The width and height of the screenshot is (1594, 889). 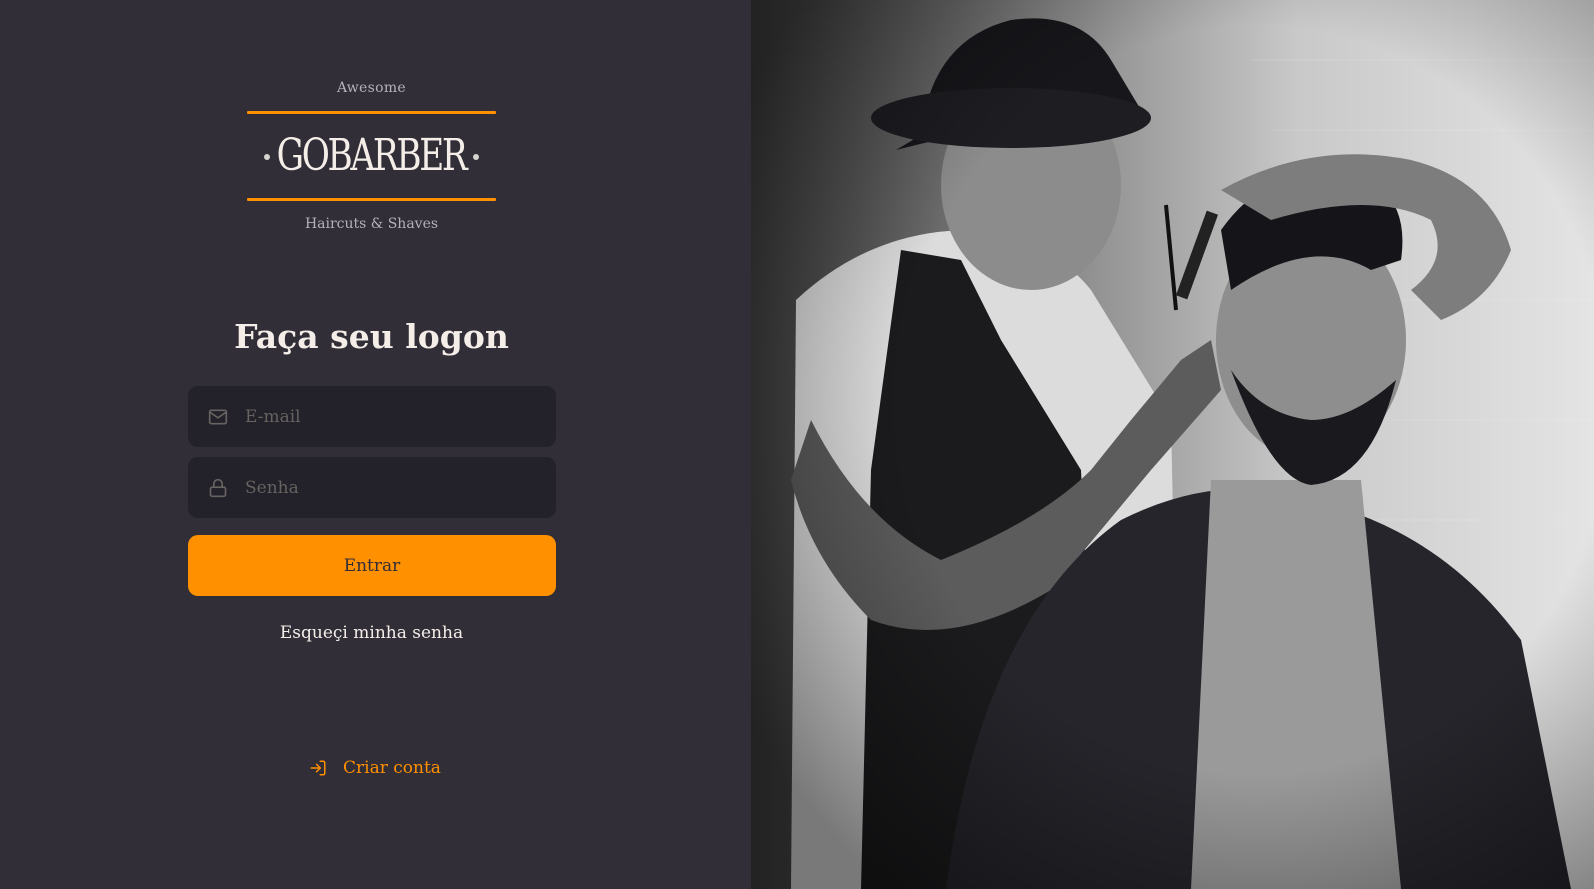 I want to click on logo-right-dot, so click(x=476, y=157).